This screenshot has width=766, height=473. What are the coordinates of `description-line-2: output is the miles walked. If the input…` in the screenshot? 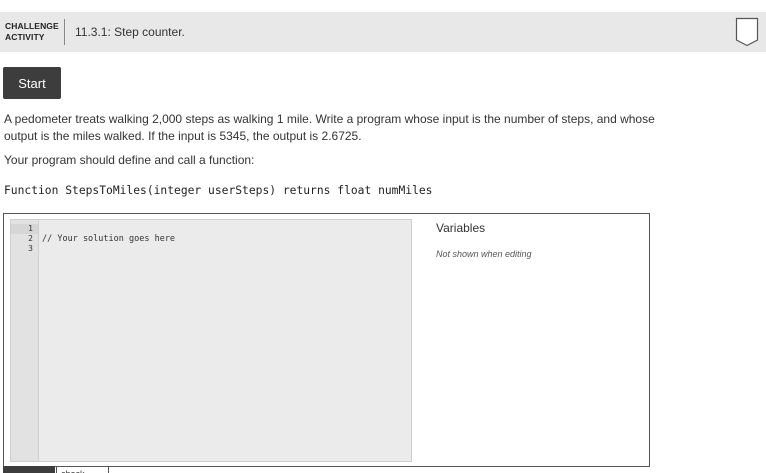 It's located at (183, 136).